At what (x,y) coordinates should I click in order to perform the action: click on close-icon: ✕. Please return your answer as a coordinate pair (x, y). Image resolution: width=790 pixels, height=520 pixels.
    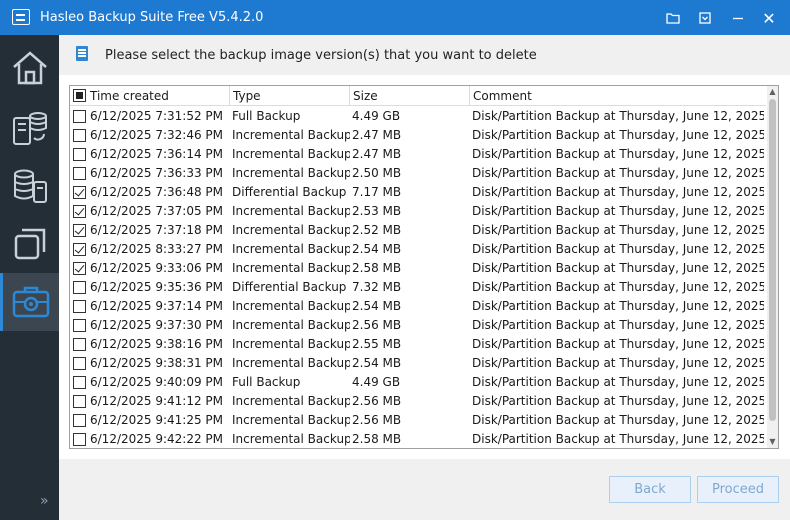
    Looking at the image, I should click on (769, 18).